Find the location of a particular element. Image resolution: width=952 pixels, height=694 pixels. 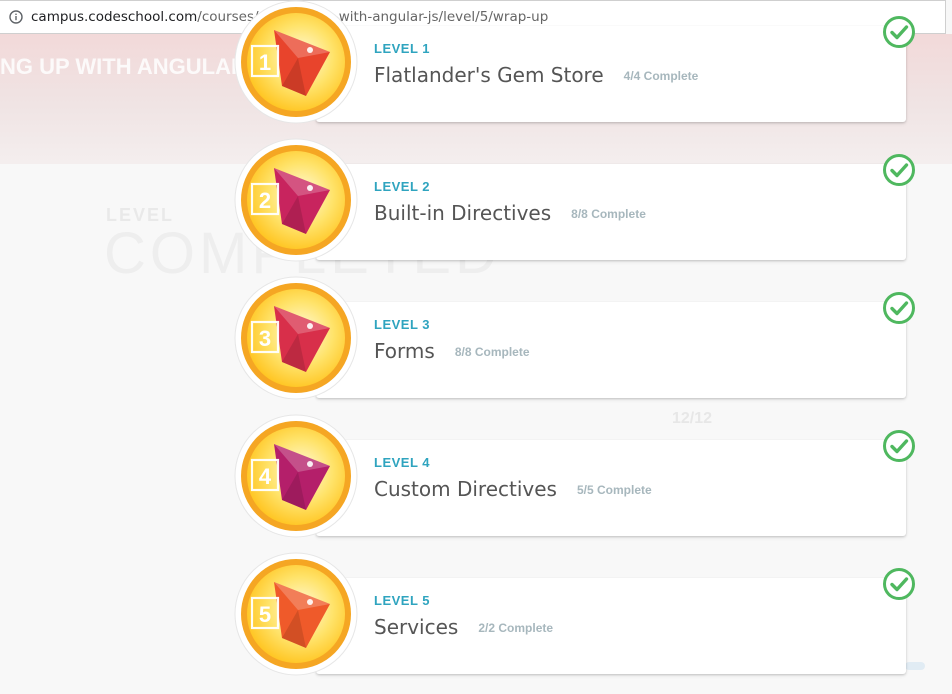

level-label: LEVEL 4 is located at coordinates (402, 462).